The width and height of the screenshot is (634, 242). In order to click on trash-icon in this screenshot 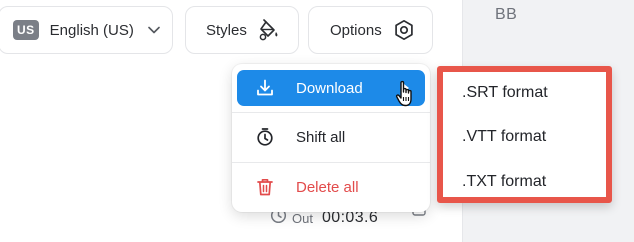, I will do `click(265, 187)`.